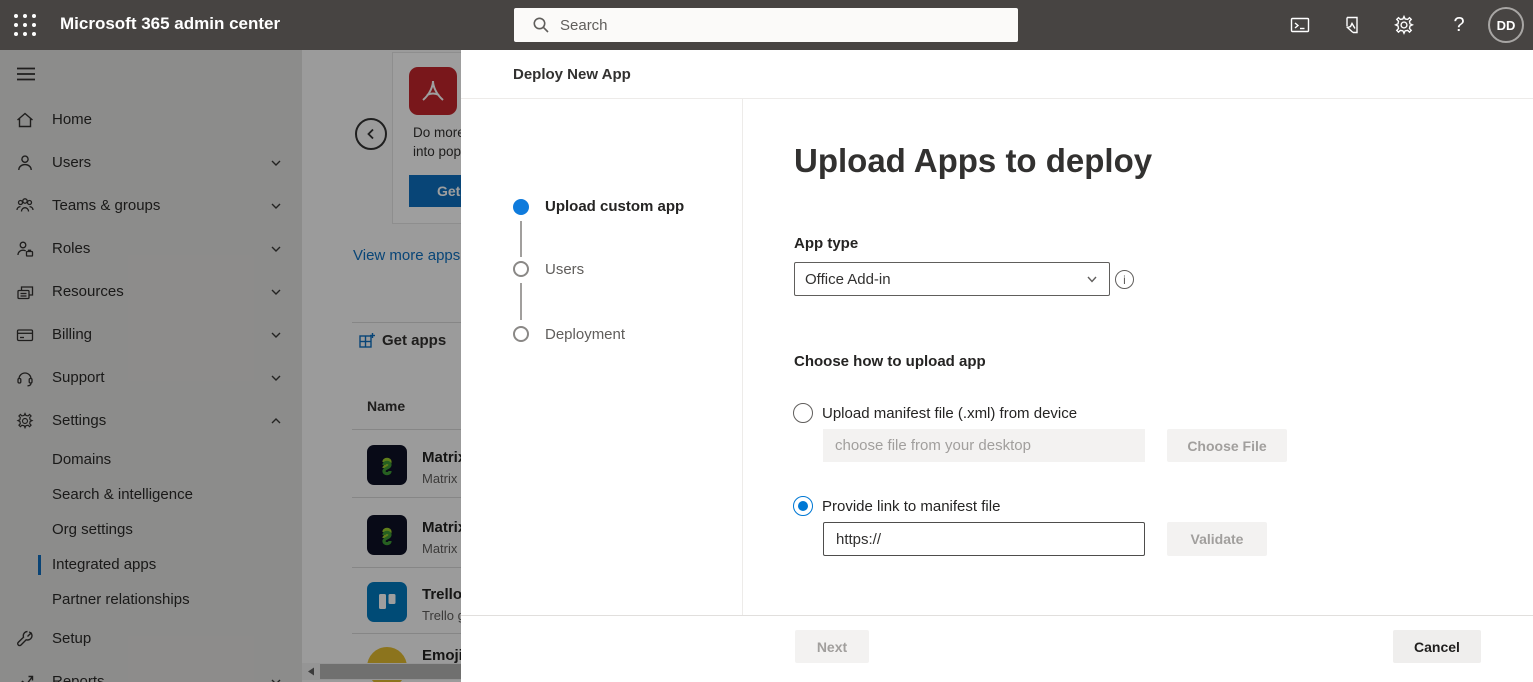 Image resolution: width=1533 pixels, height=682 pixels. Describe the element at coordinates (1092, 279) in the screenshot. I see `chevron-down-icon` at that location.